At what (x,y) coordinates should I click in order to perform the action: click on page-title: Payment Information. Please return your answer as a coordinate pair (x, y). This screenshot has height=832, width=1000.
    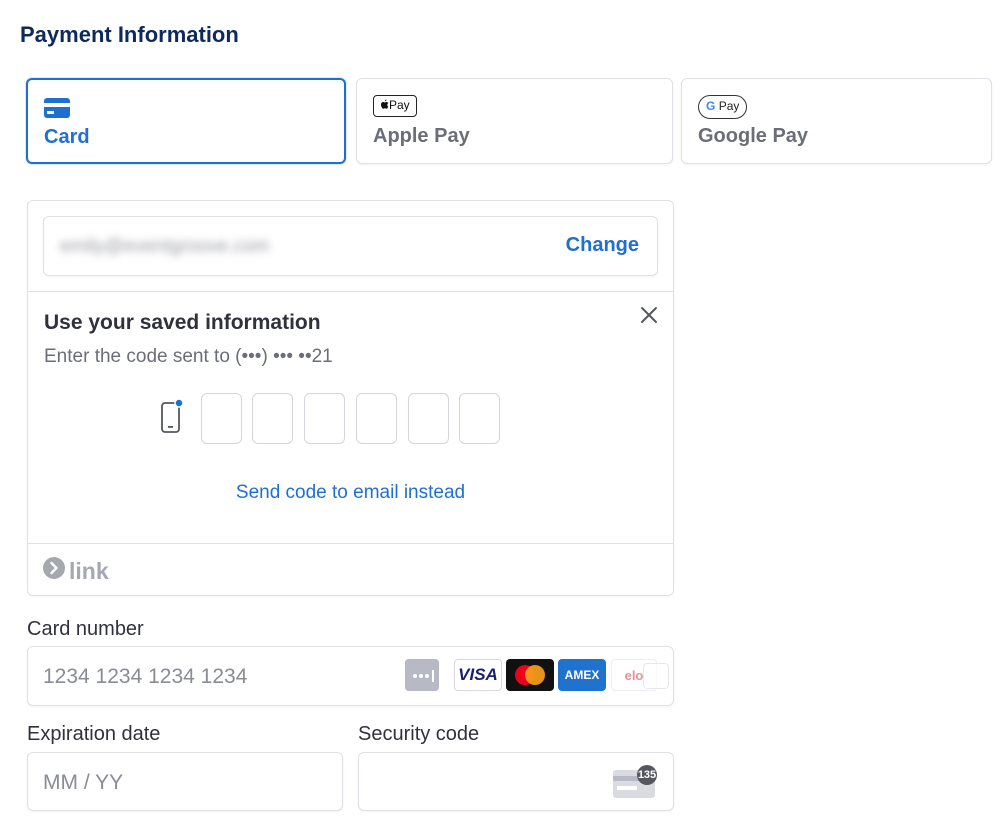
    Looking at the image, I should click on (129, 34).